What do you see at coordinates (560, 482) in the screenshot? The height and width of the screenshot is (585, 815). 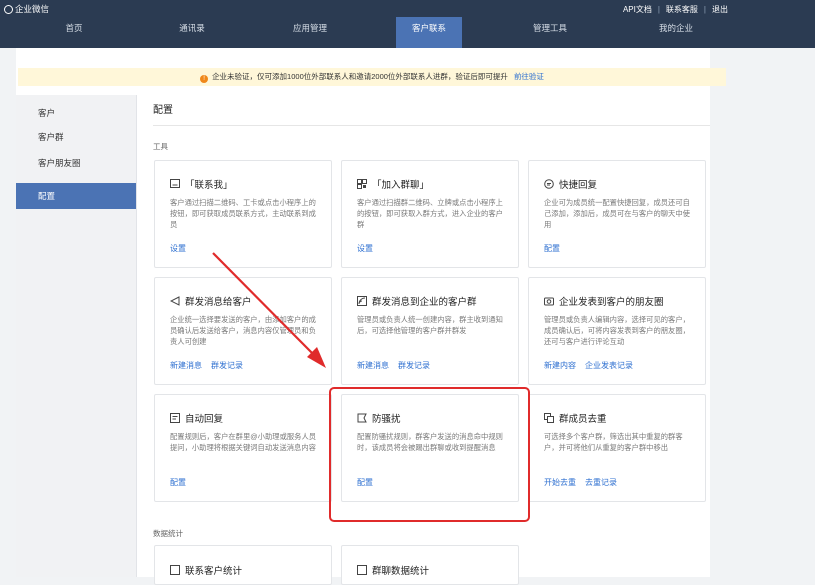 I see `start-dedupe-link: 开始去重` at bounding box center [560, 482].